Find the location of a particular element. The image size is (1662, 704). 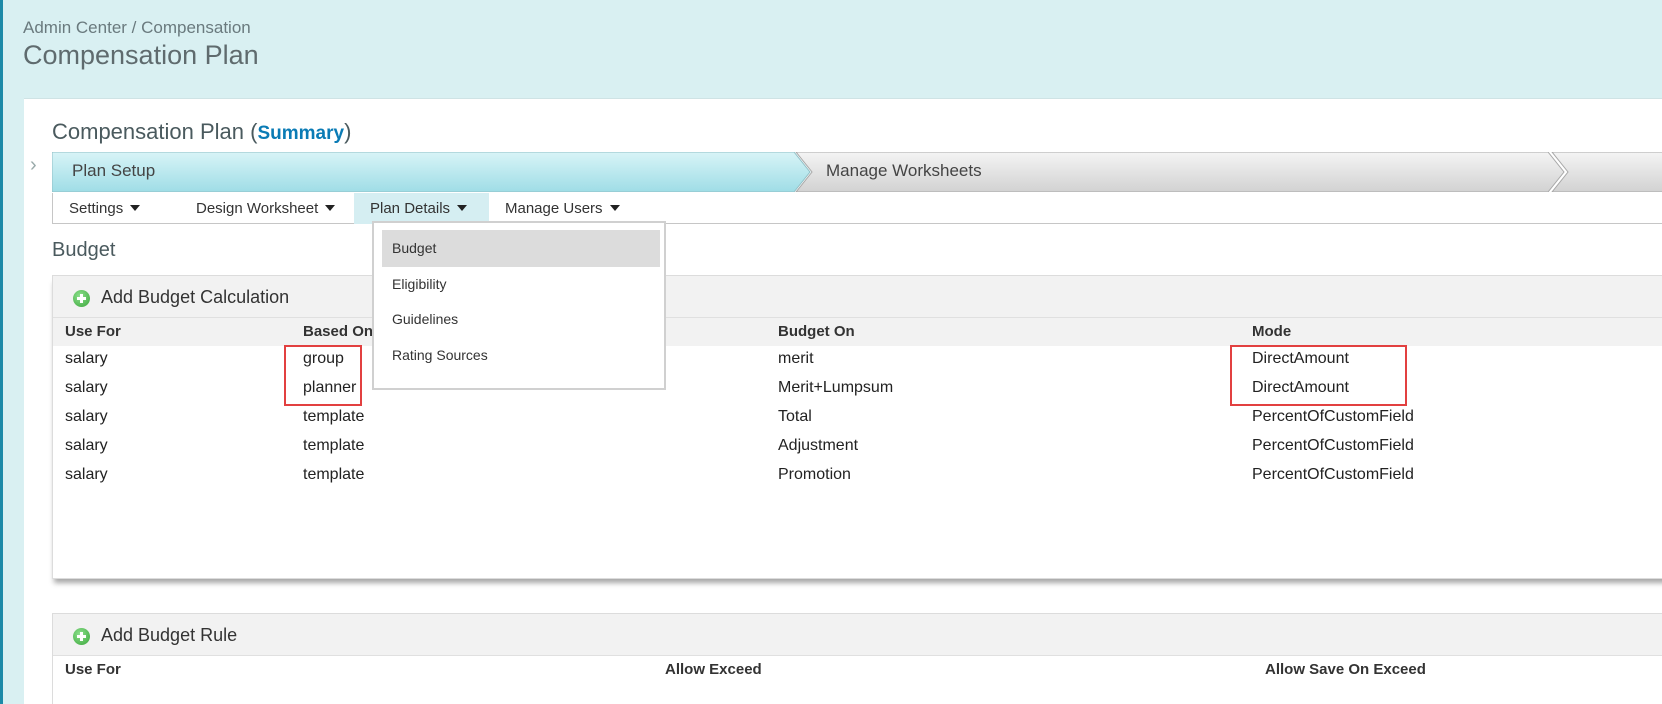

cell-budget-on: merit is located at coordinates (796, 358).